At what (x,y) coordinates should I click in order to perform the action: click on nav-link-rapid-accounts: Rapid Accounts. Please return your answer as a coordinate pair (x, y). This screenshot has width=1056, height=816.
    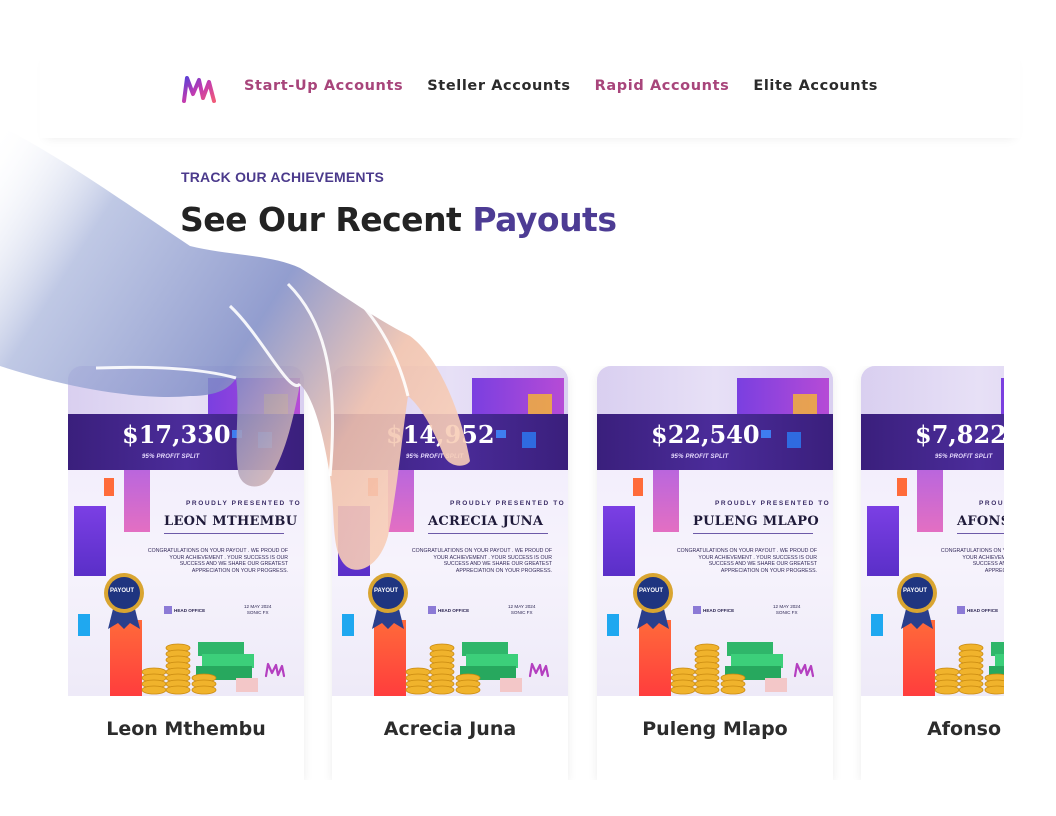
    Looking at the image, I should click on (662, 86).